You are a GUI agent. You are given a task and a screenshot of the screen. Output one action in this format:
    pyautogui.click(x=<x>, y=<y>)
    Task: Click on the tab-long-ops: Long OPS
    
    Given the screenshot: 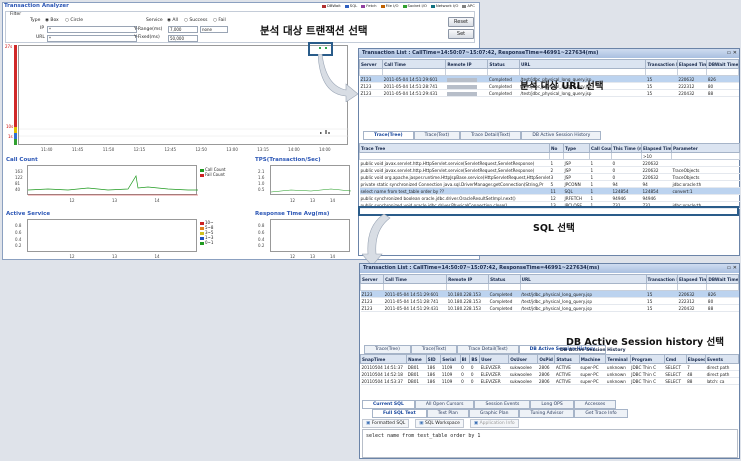 What is the action you would take?
    pyautogui.click(x=552, y=404)
    